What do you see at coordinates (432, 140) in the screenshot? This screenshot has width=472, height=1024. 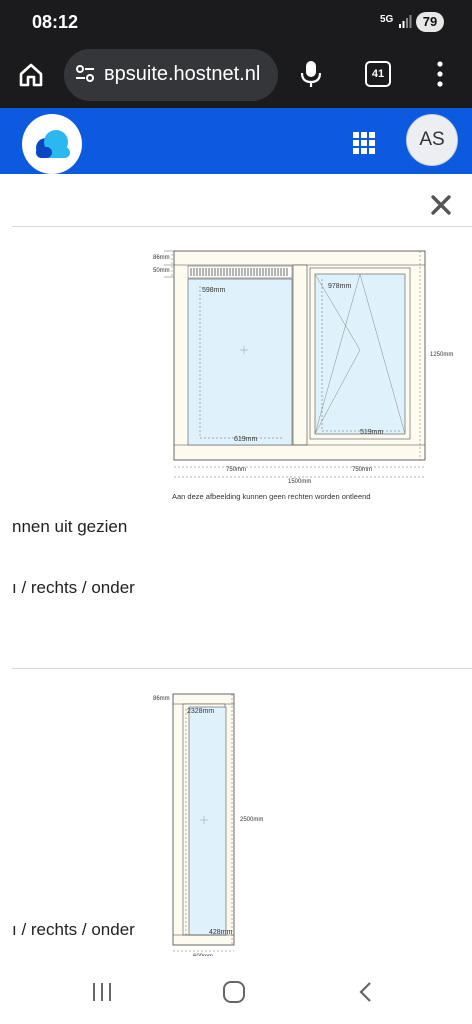 I see `avatar: AS` at bounding box center [432, 140].